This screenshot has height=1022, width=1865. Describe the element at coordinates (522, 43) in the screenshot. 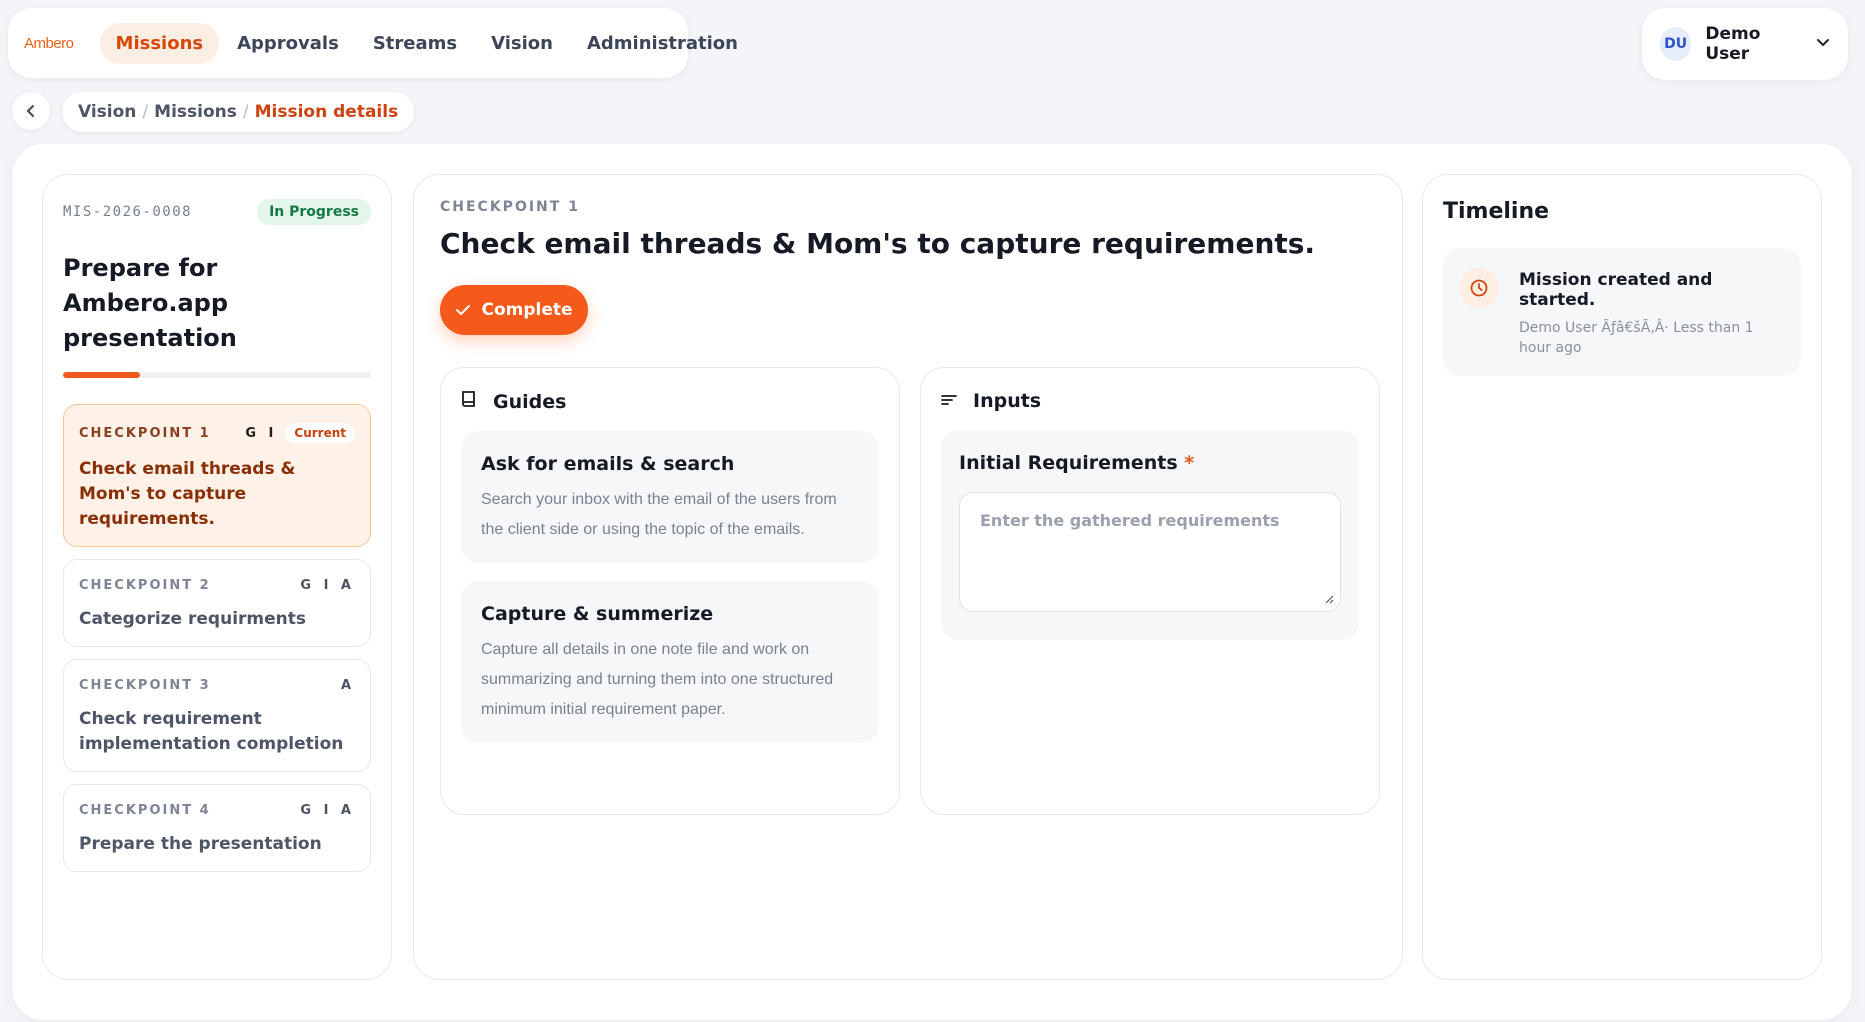

I see `nav-tab-vision: Vision` at that location.